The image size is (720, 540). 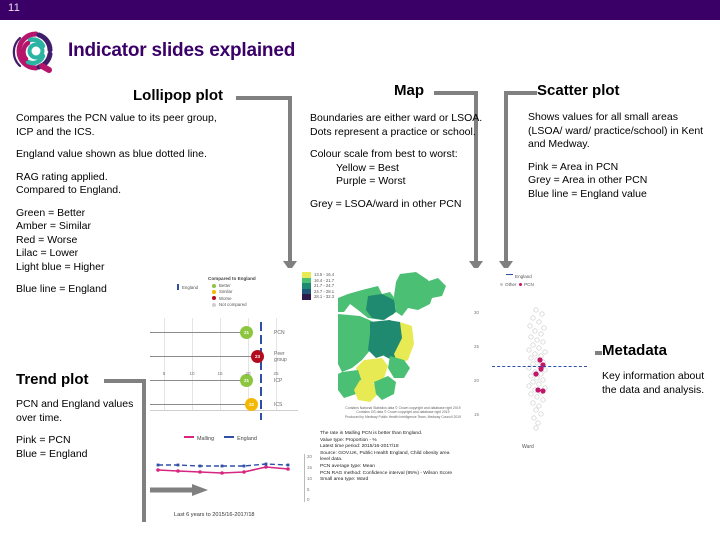 I want to click on scatter-legend-england: England, so click(x=519, y=276).